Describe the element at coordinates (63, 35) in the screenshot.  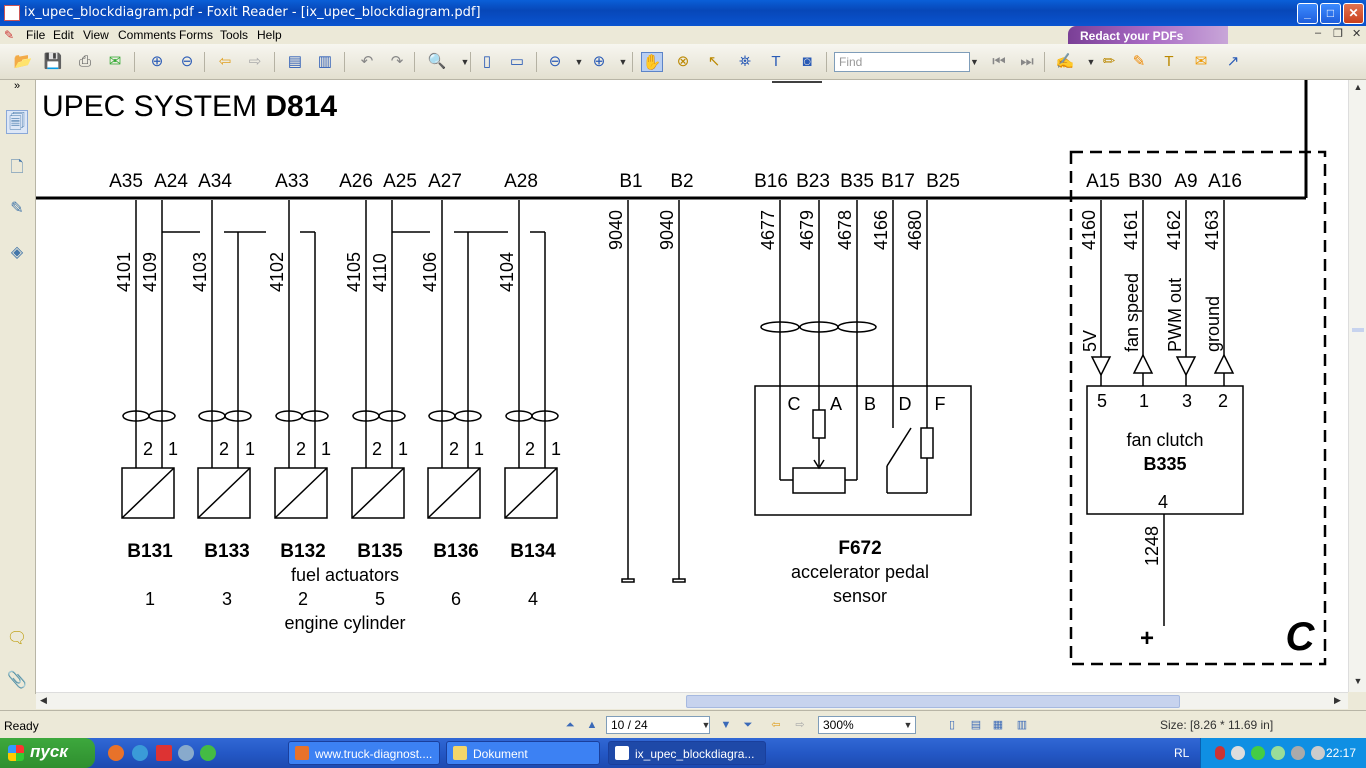
I see `menu-edit: Edit` at that location.